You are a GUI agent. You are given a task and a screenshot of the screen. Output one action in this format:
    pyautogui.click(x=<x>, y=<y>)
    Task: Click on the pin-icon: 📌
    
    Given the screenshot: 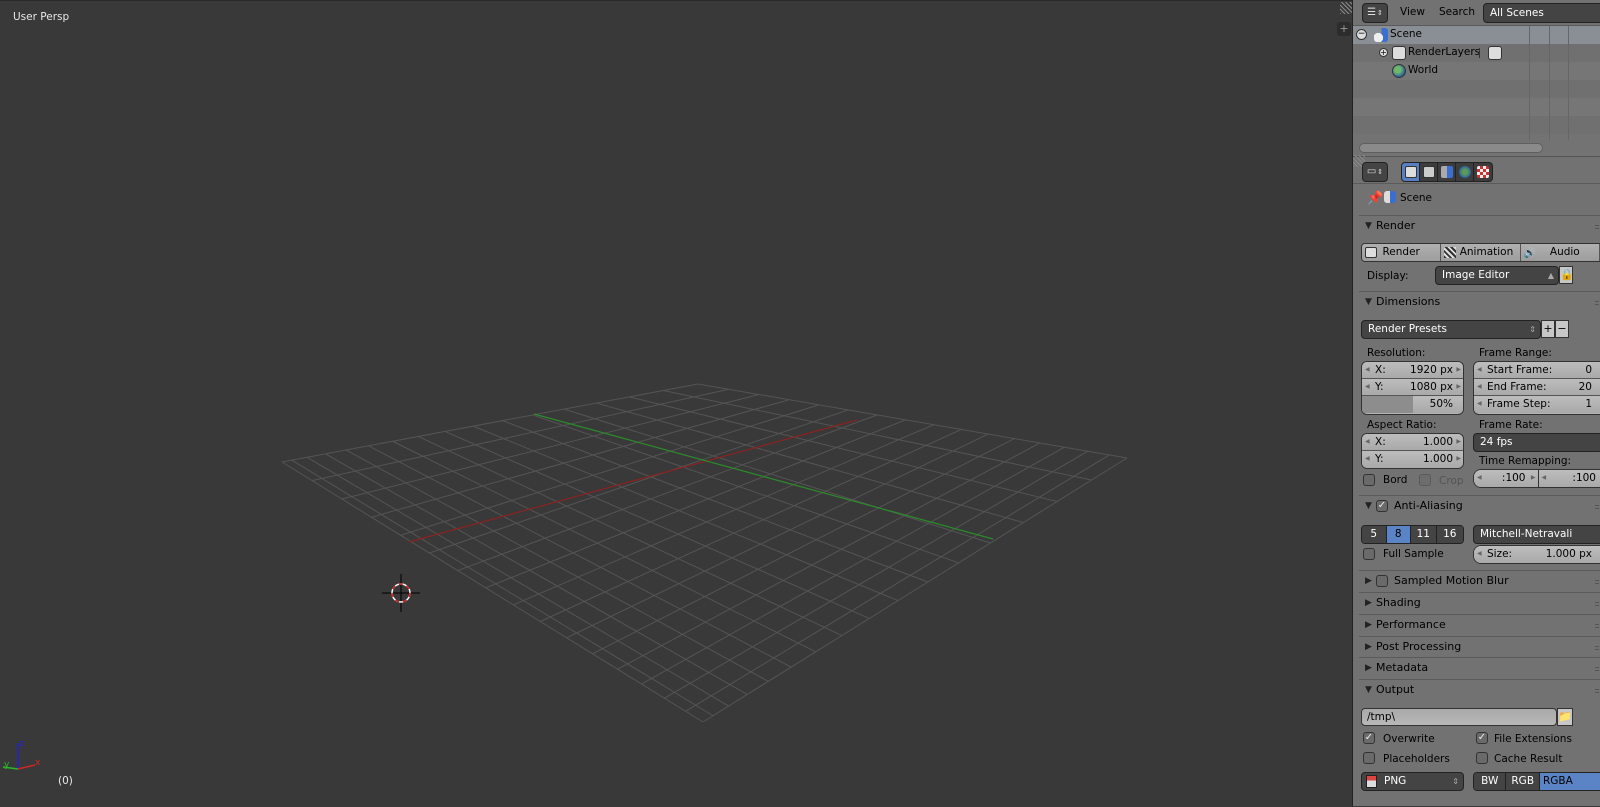 What is the action you would take?
    pyautogui.click(x=1375, y=198)
    